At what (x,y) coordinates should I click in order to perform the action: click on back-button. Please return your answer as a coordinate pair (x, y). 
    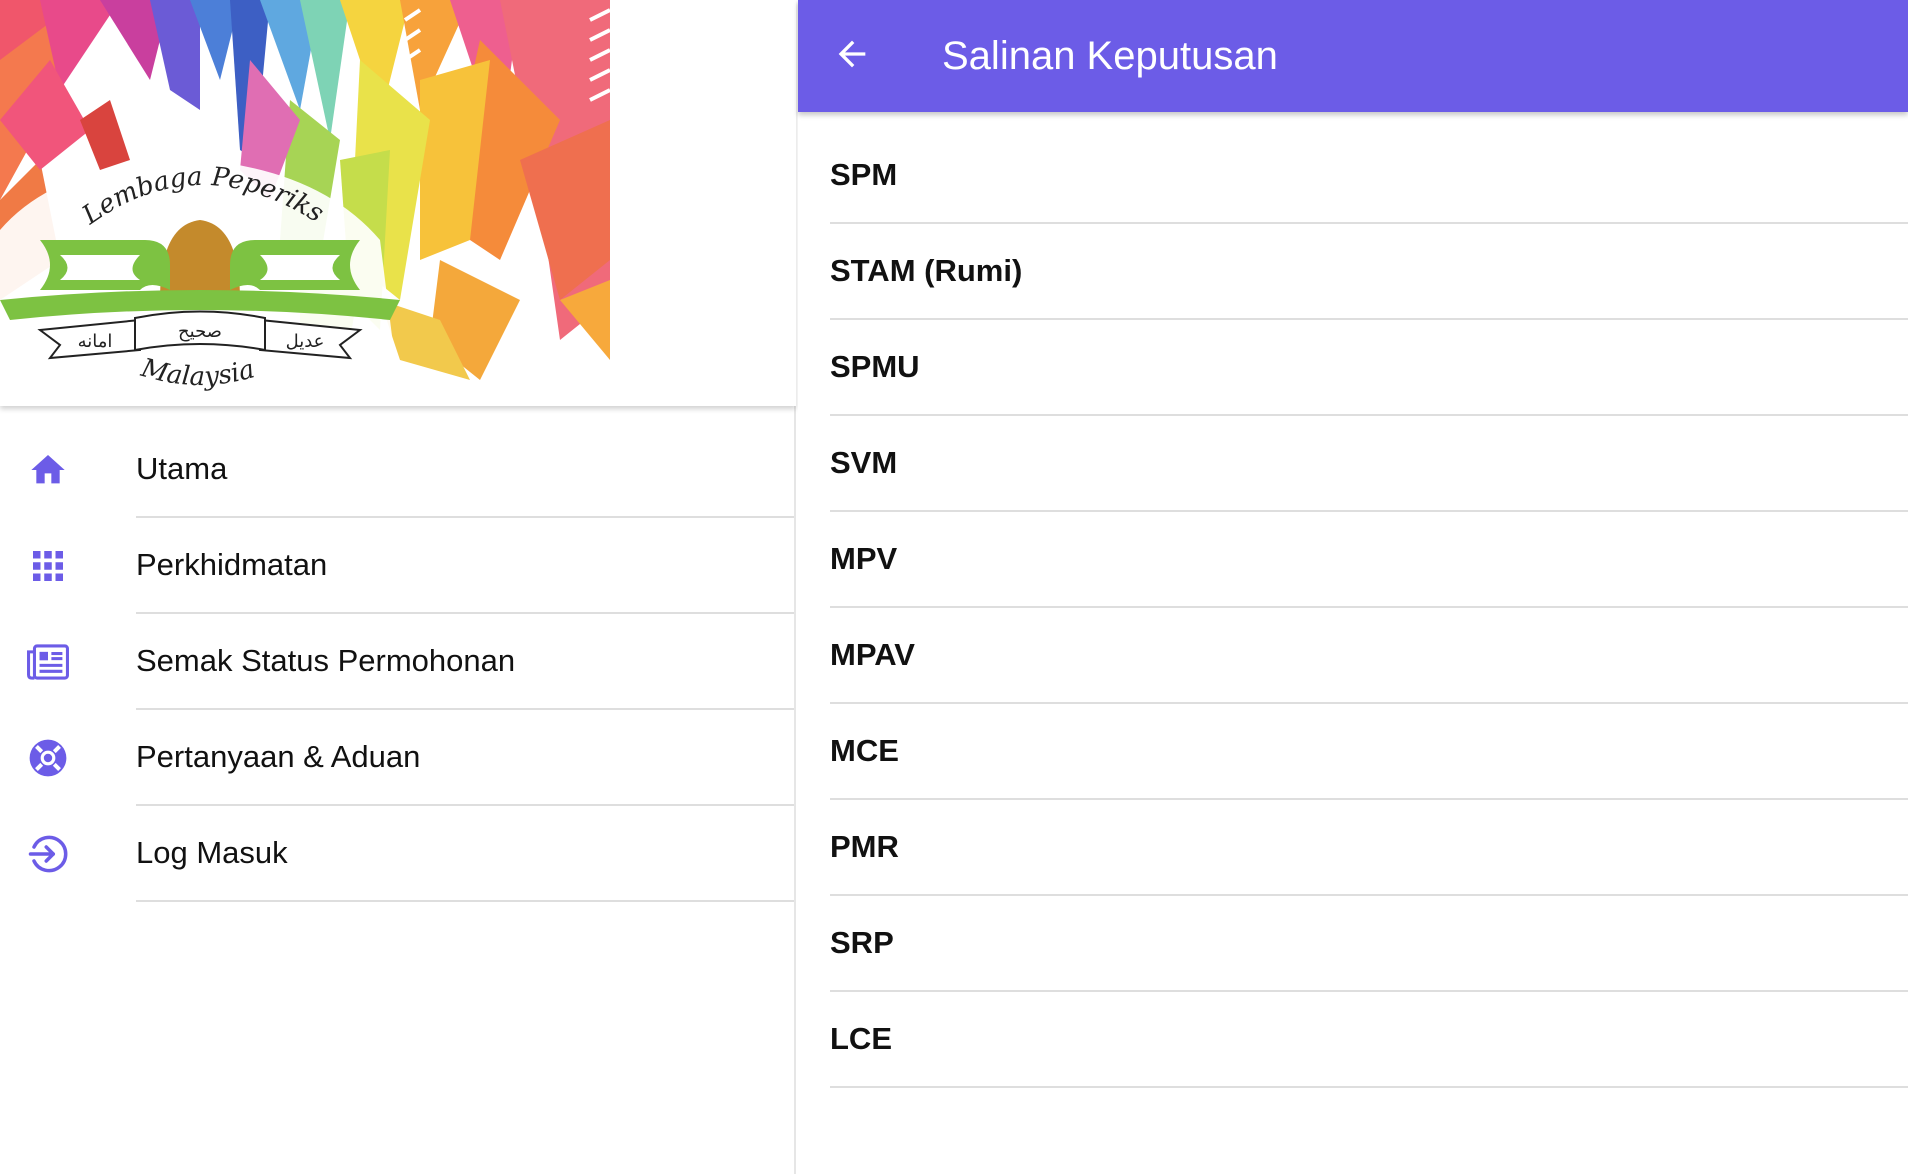
    Looking at the image, I should click on (852, 56).